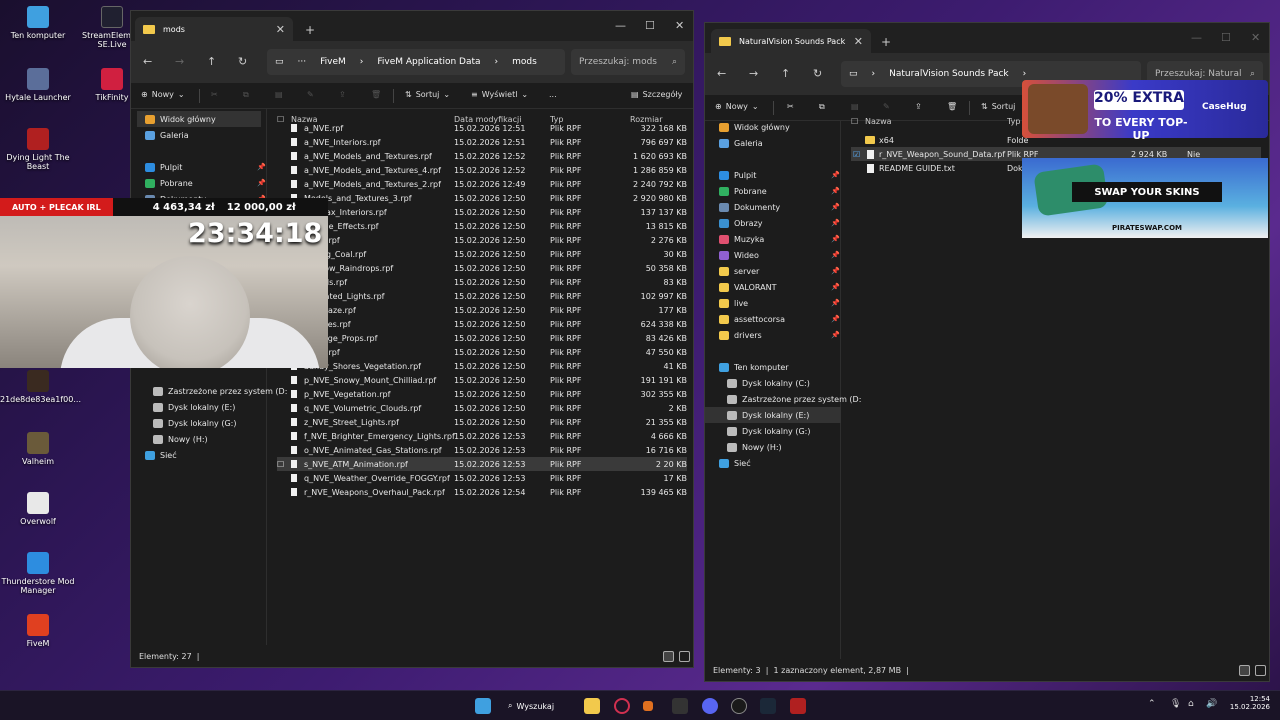 The height and width of the screenshot is (720, 1280). I want to click on sidebar-item-network: Sieć, so click(735, 463).